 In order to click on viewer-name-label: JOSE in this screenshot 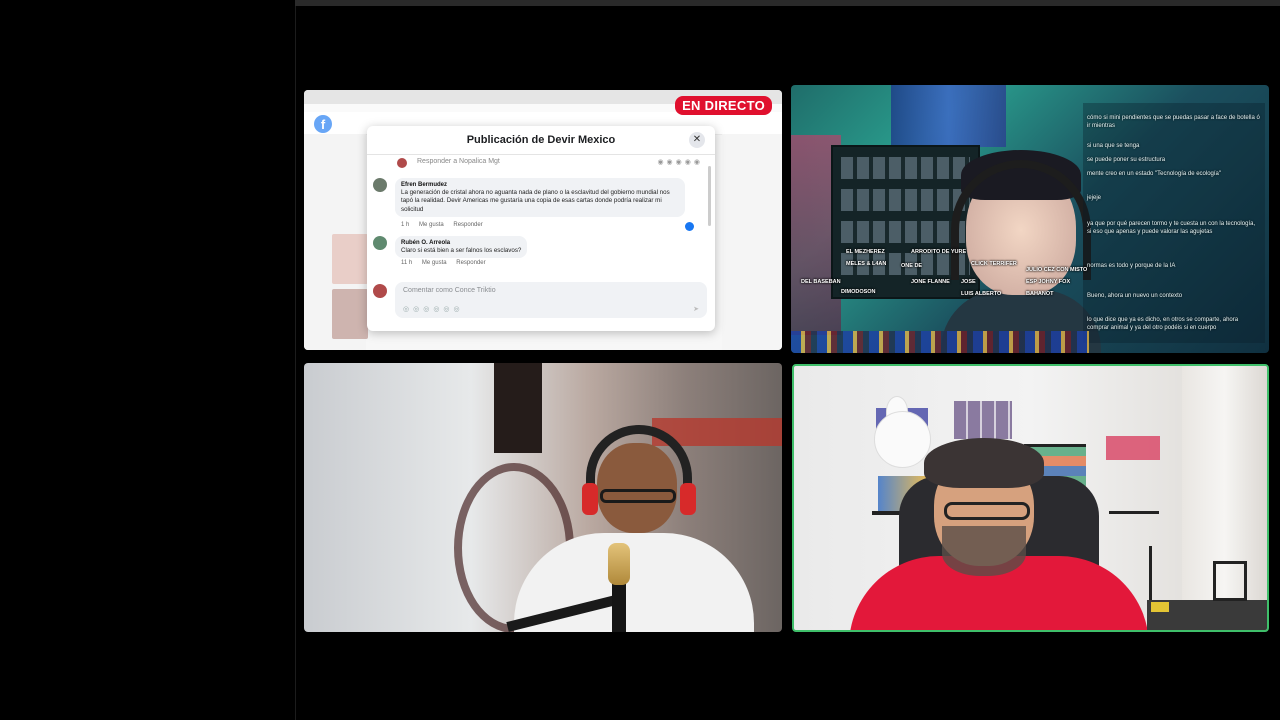, I will do `click(968, 282)`.